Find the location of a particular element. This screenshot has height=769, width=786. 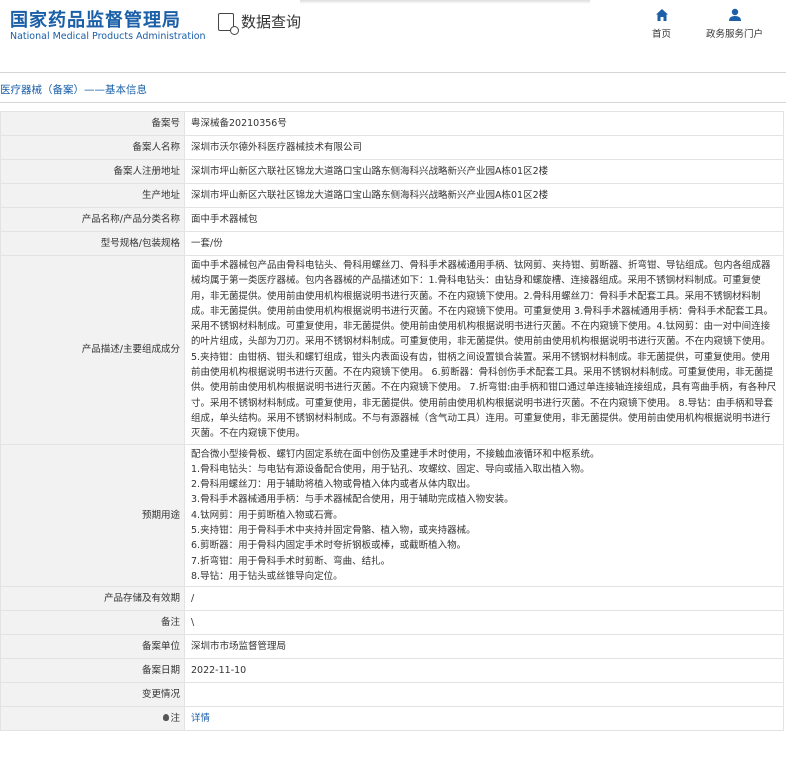

lightbulb-icon is located at coordinates (166, 718).